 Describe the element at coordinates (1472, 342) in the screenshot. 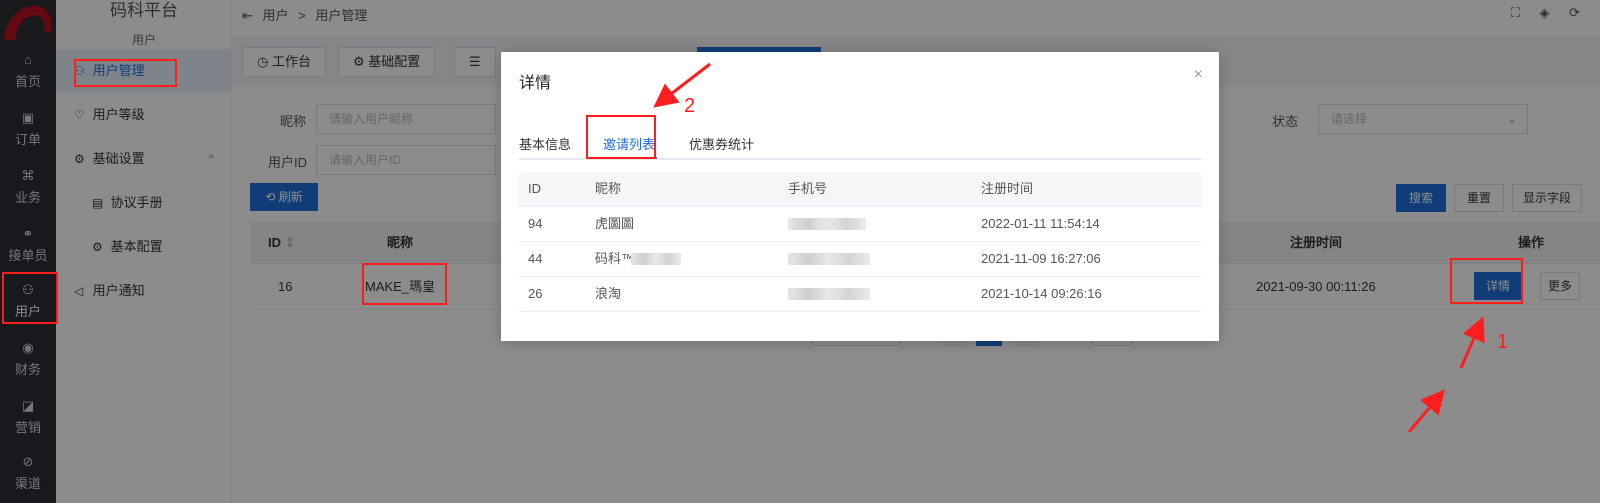

I see `arrow-1a` at that location.